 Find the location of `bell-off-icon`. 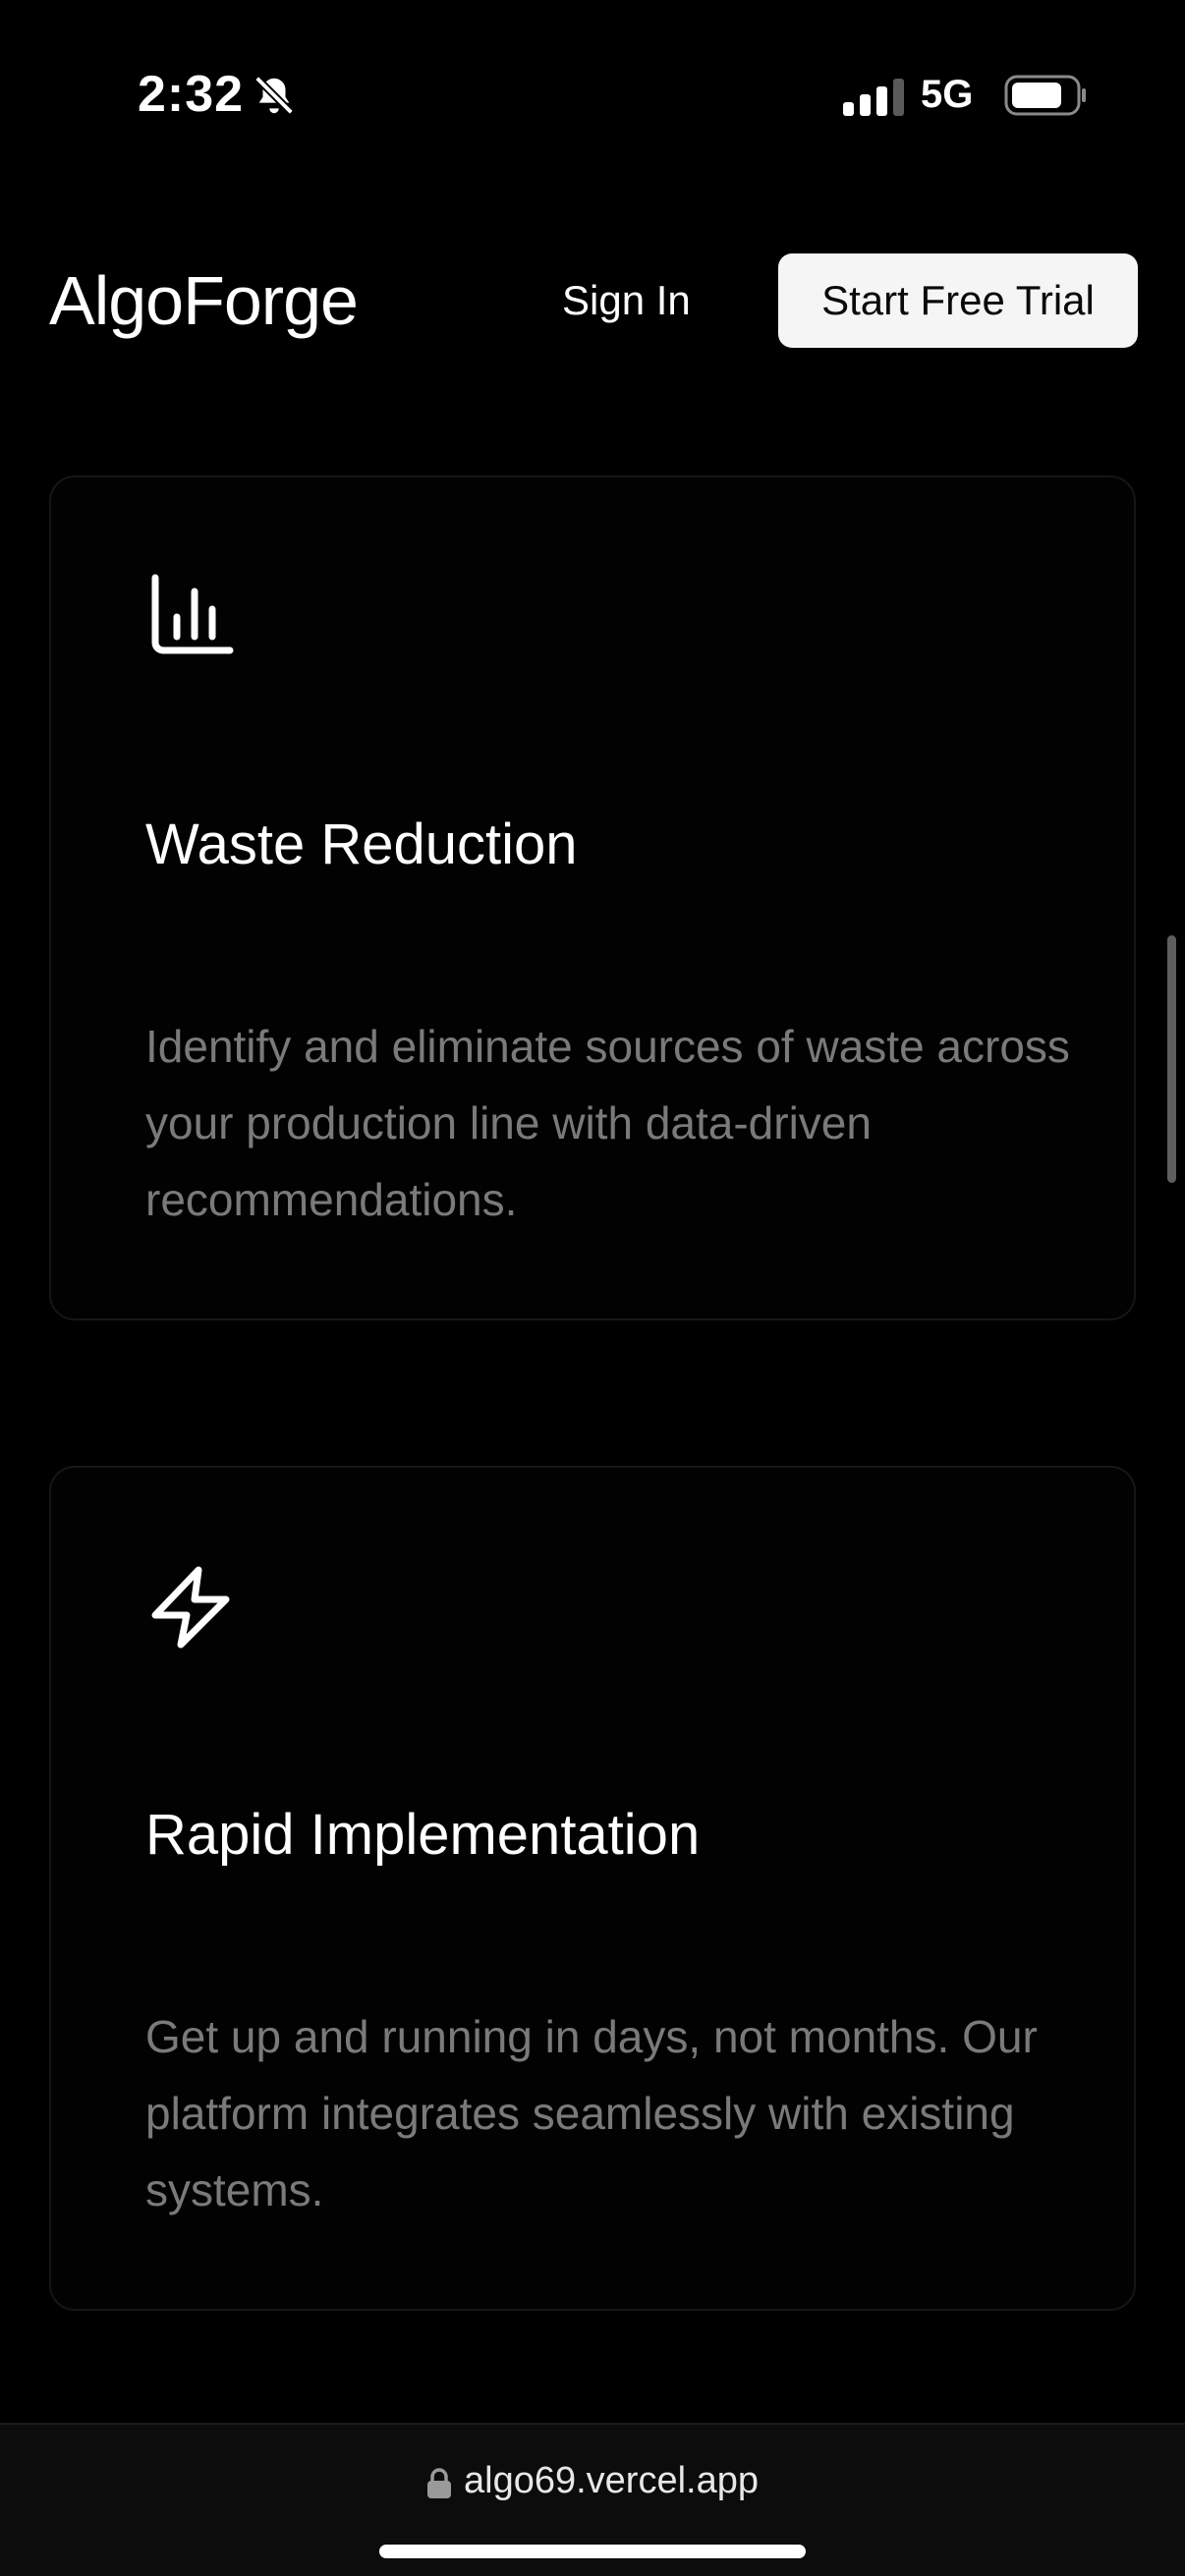

bell-off-icon is located at coordinates (274, 95).